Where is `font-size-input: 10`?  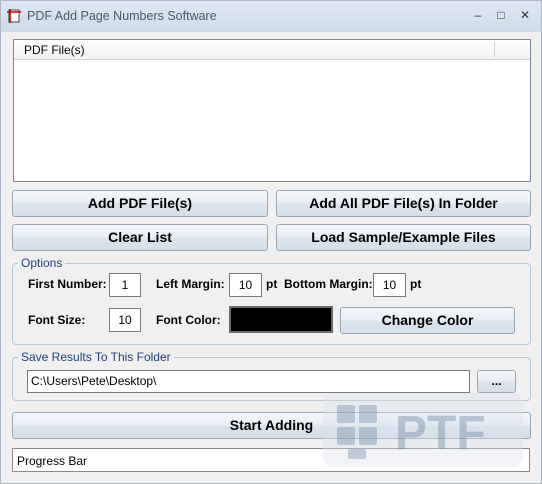 font-size-input: 10 is located at coordinates (125, 320).